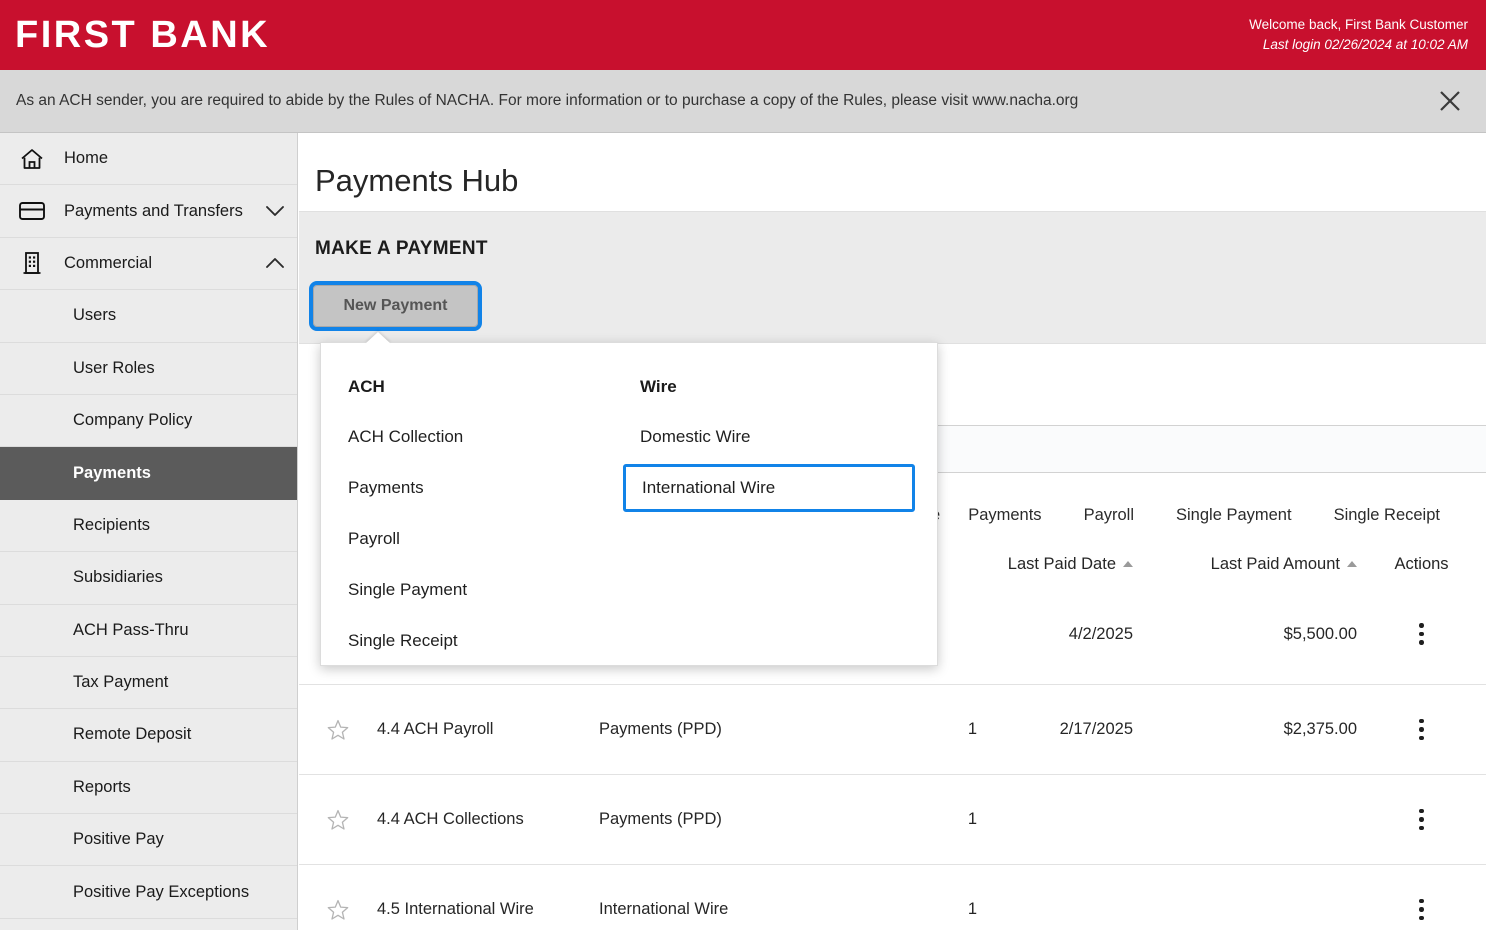 Image resolution: width=1486 pixels, height=930 pixels. Describe the element at coordinates (480, 437) in the screenshot. I see `menu-item-ach-collection: ACH Collection` at that location.